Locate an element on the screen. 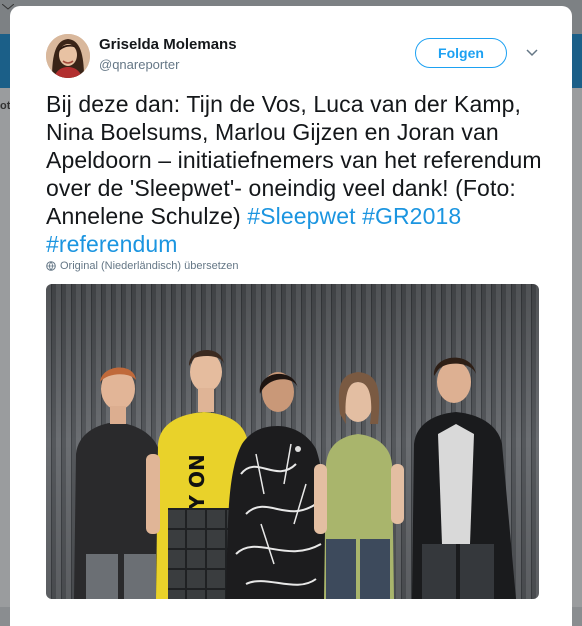 The height and width of the screenshot is (626, 582). avatar-image is located at coordinates (68, 56).